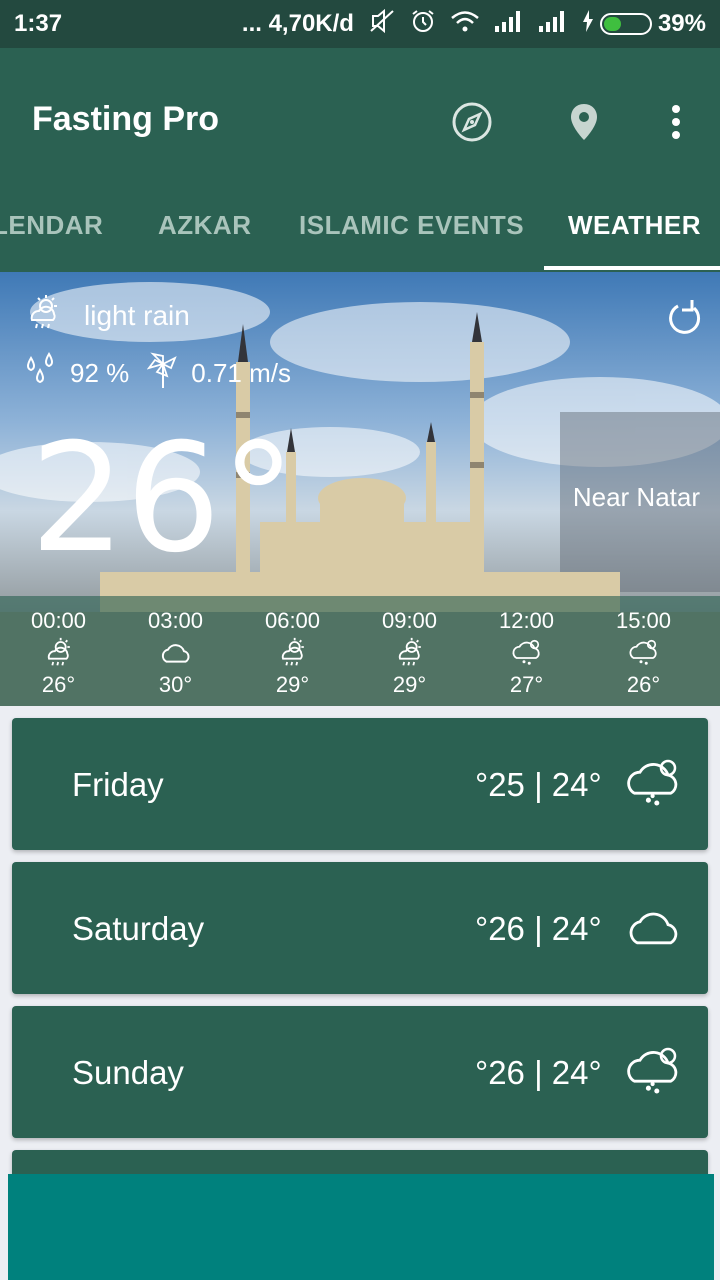 The height and width of the screenshot is (1280, 720). I want to click on qibla-compass-button, so click(472, 122).